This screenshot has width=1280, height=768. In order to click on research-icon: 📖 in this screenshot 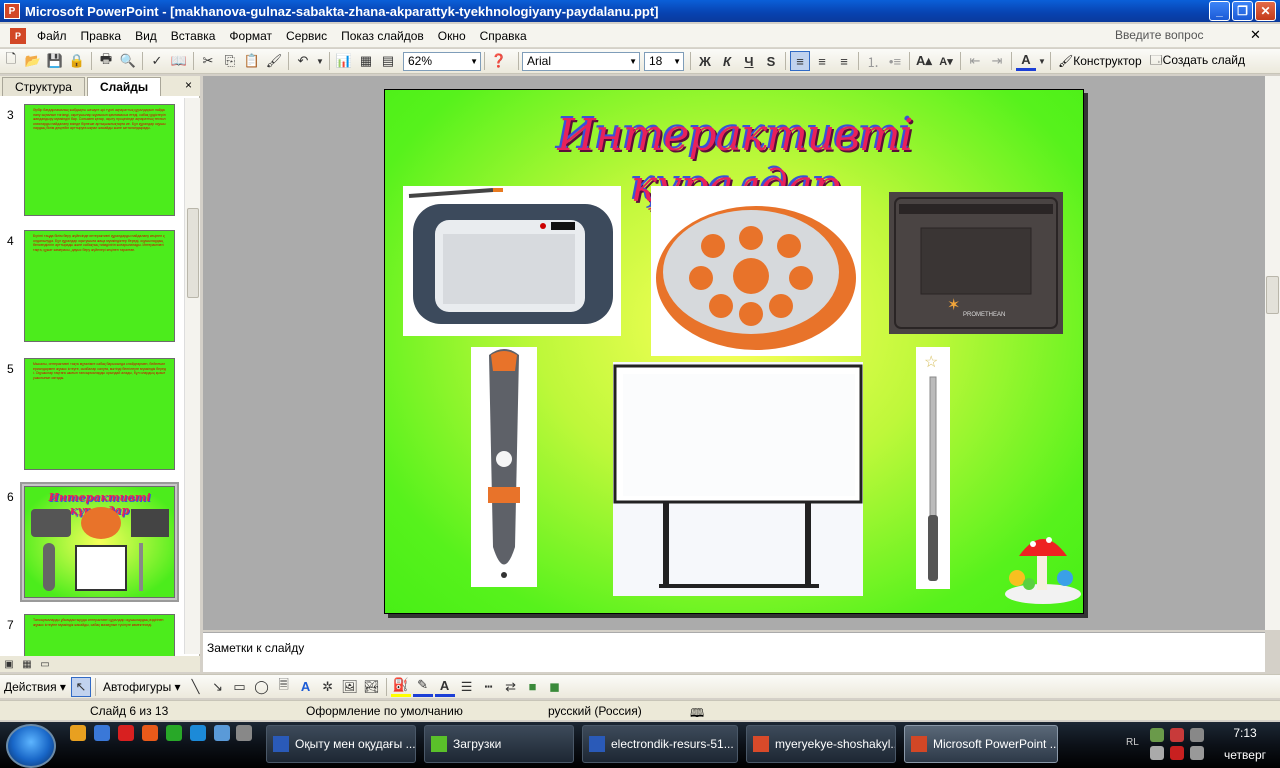, I will do `click(179, 61)`.